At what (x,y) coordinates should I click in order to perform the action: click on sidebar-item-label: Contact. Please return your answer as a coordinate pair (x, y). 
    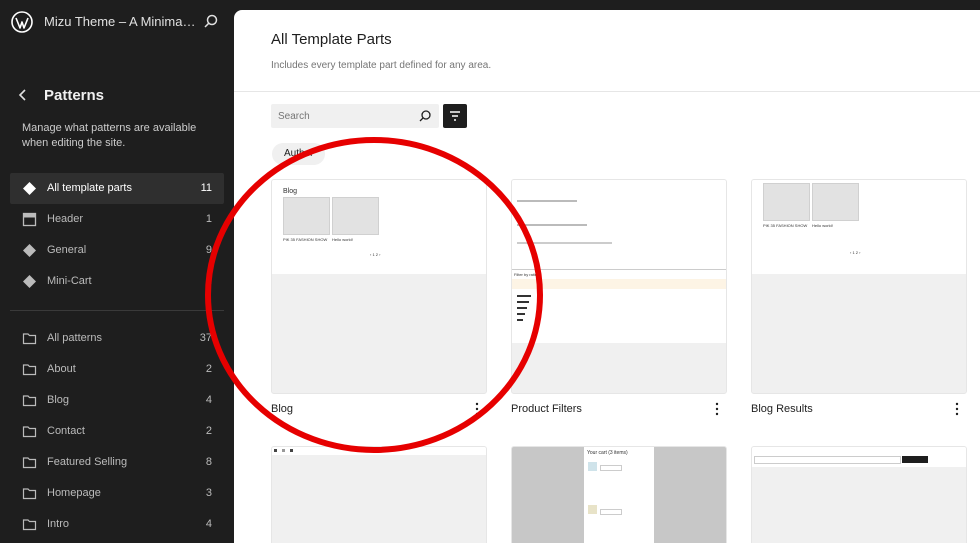
    Looking at the image, I should click on (66, 431).